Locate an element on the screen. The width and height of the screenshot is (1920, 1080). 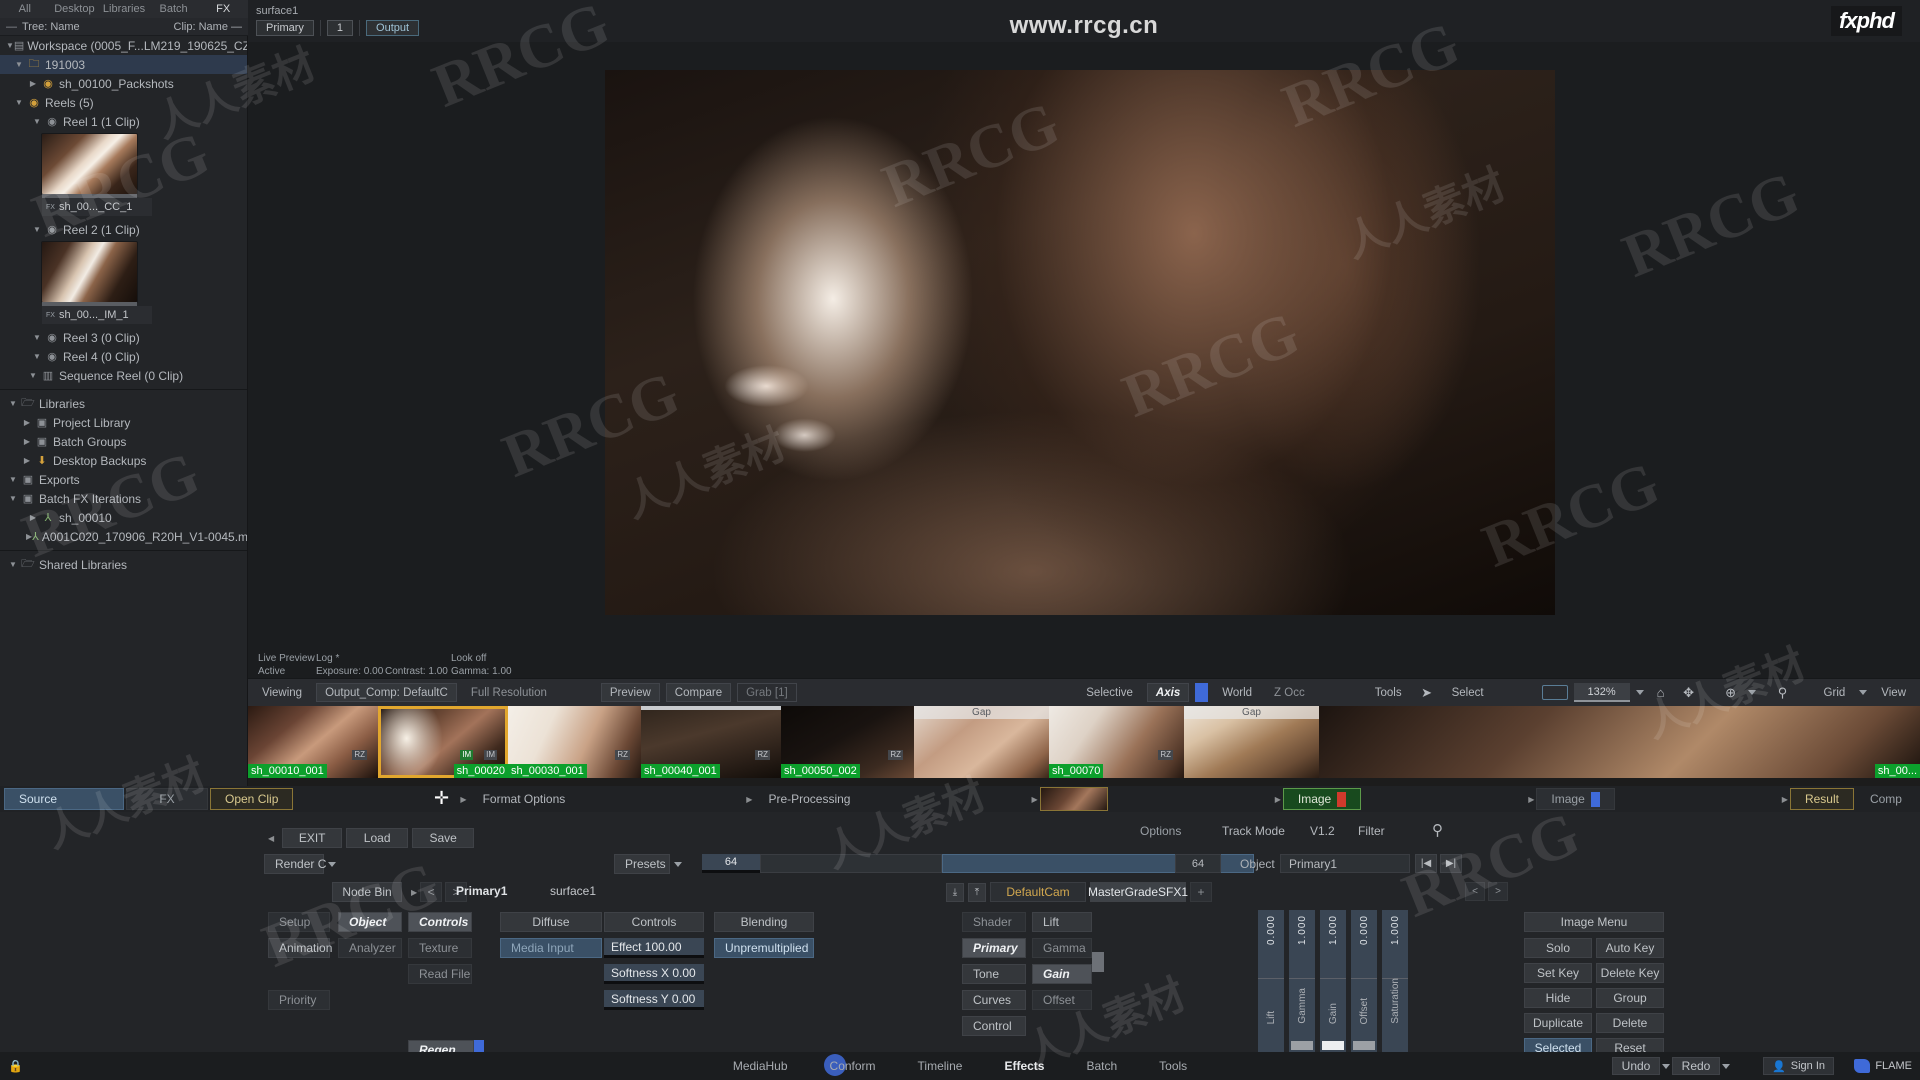
lock-icon: 🔒 is located at coordinates (15, 1066).